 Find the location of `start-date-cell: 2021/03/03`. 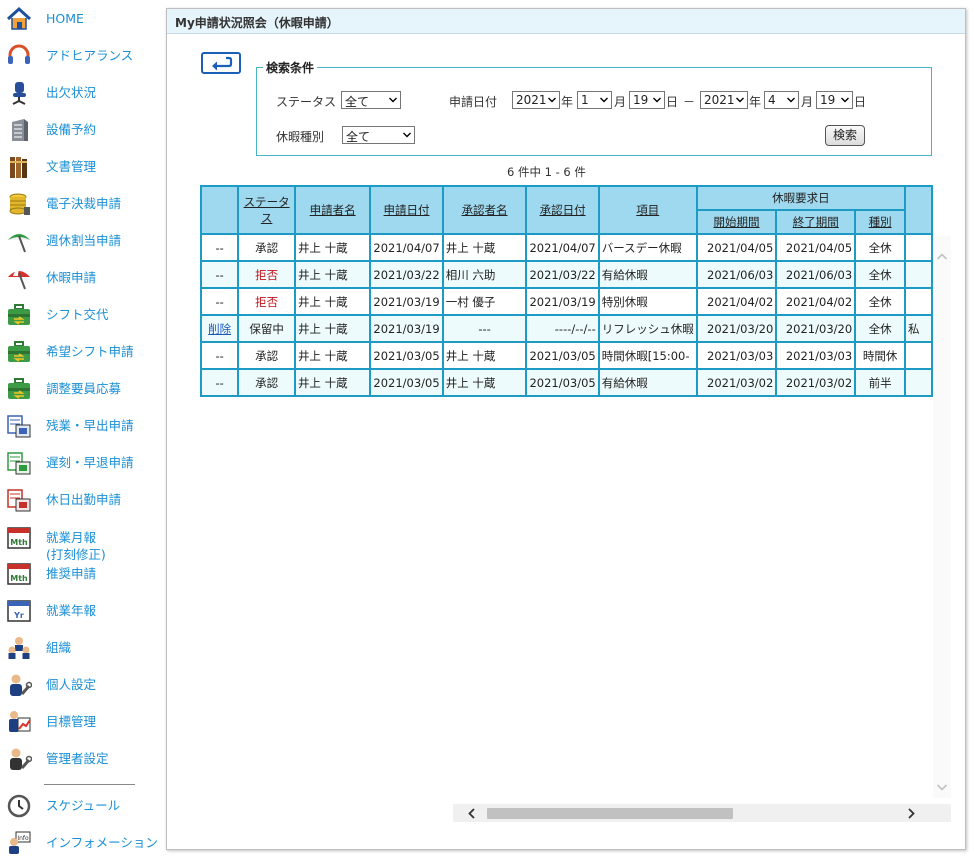

start-date-cell: 2021/03/03 is located at coordinates (736, 355).